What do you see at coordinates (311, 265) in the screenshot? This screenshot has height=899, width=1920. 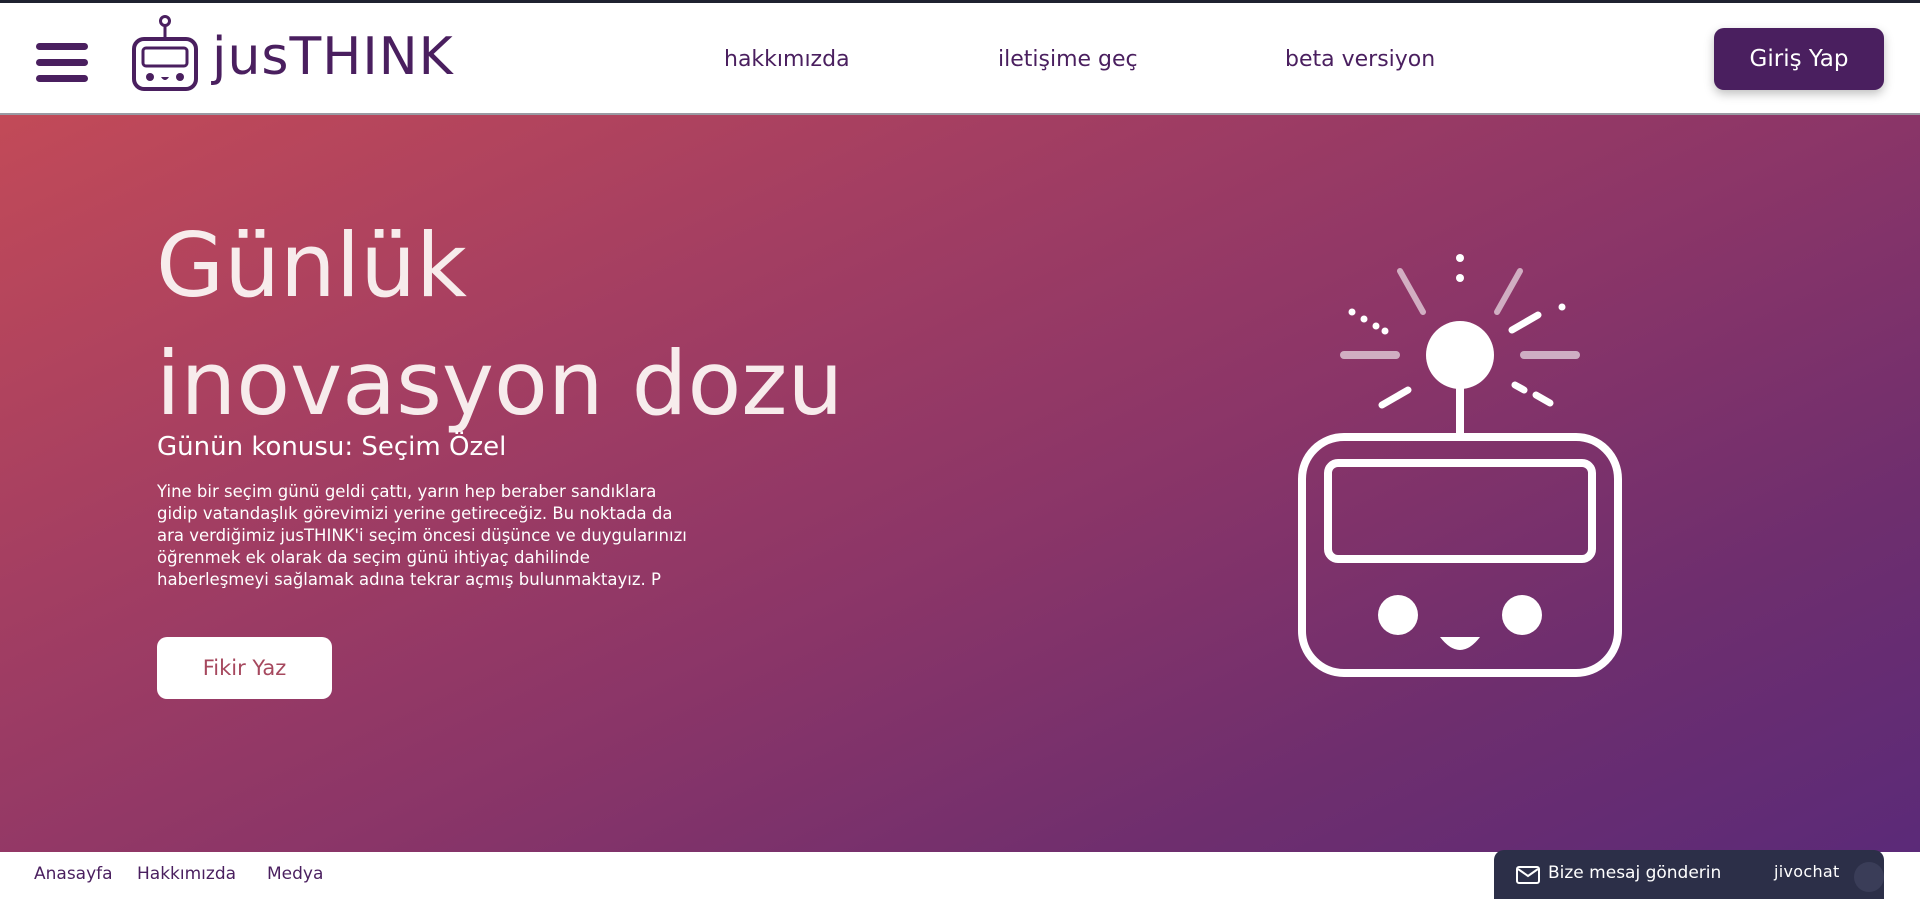 I see `hero-title-line-1: Günlük` at bounding box center [311, 265].